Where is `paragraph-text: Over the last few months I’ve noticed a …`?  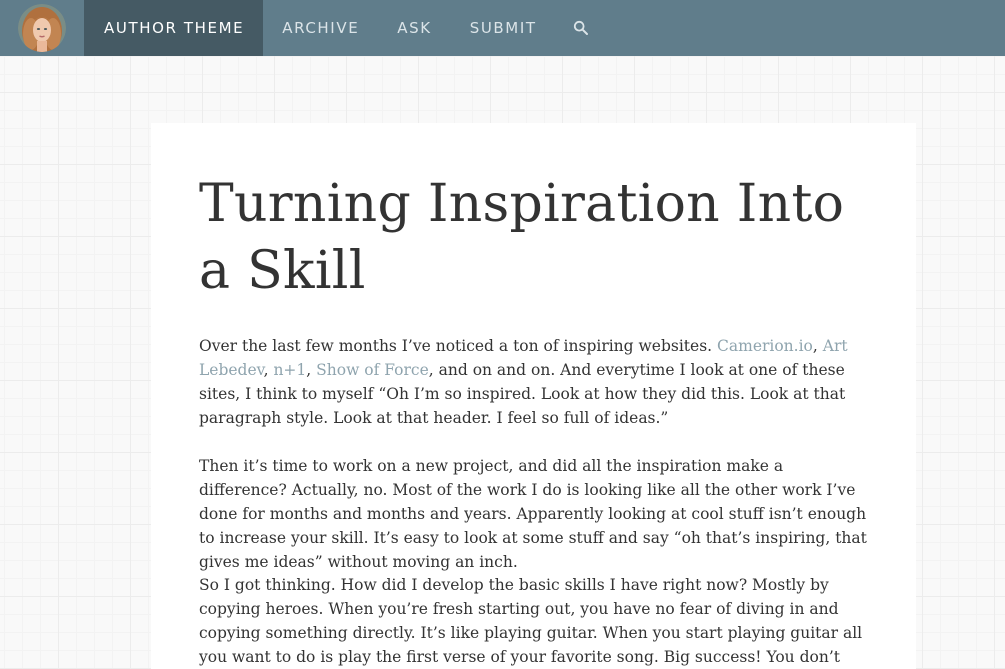
paragraph-text: Over the last few months I’ve noticed a … is located at coordinates (458, 346).